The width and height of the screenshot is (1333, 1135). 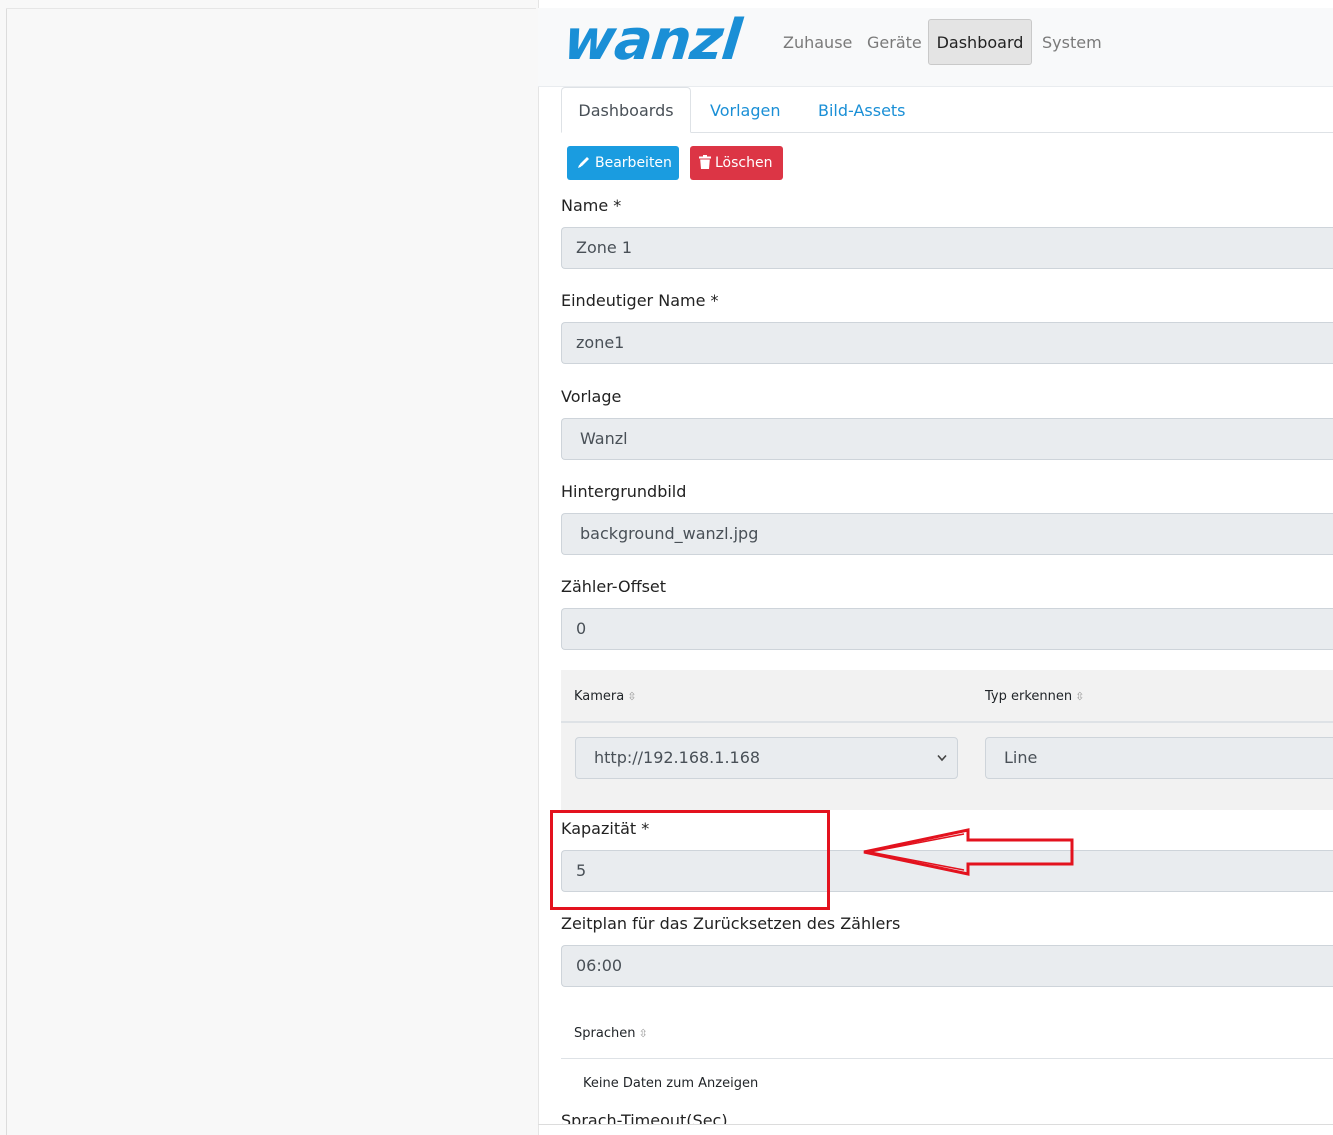 I want to click on nav-link-dashboard: Dashboard, so click(x=980, y=42).